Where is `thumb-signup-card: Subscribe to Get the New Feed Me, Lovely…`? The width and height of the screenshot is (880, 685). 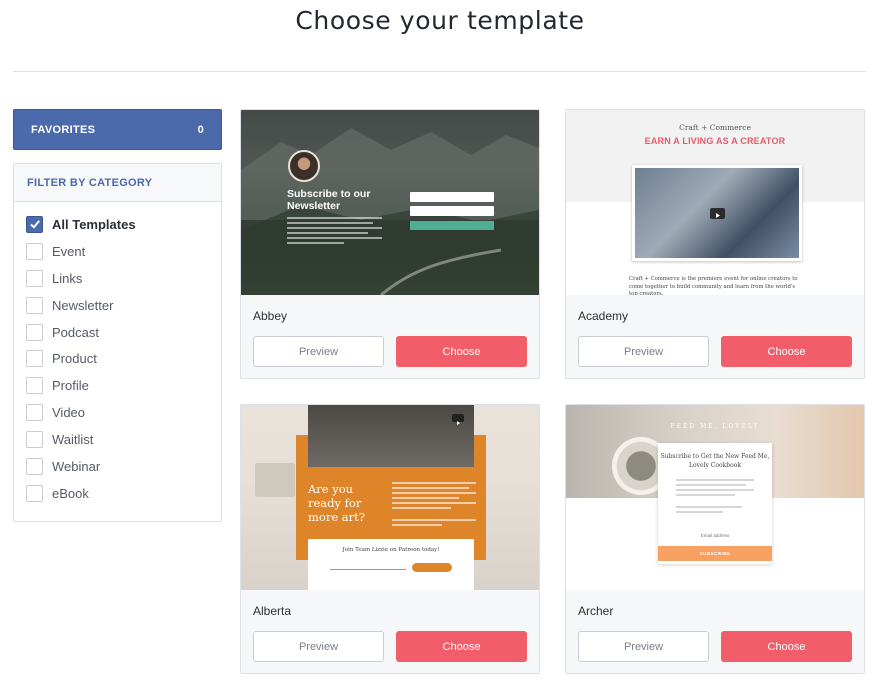 thumb-signup-card: Subscribe to Get the New Feed Me, Lovely… is located at coordinates (715, 503).